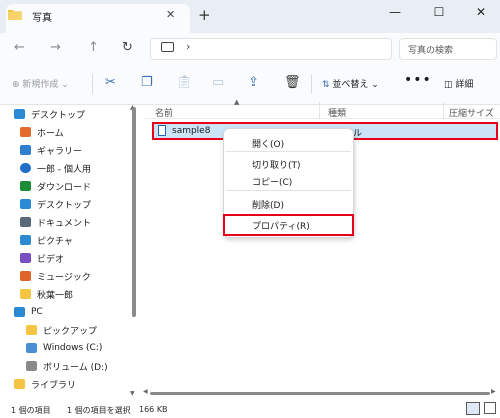  Describe the element at coordinates (276, 164) in the screenshot. I see `menu-item-cut: 切り取り(T)` at that location.